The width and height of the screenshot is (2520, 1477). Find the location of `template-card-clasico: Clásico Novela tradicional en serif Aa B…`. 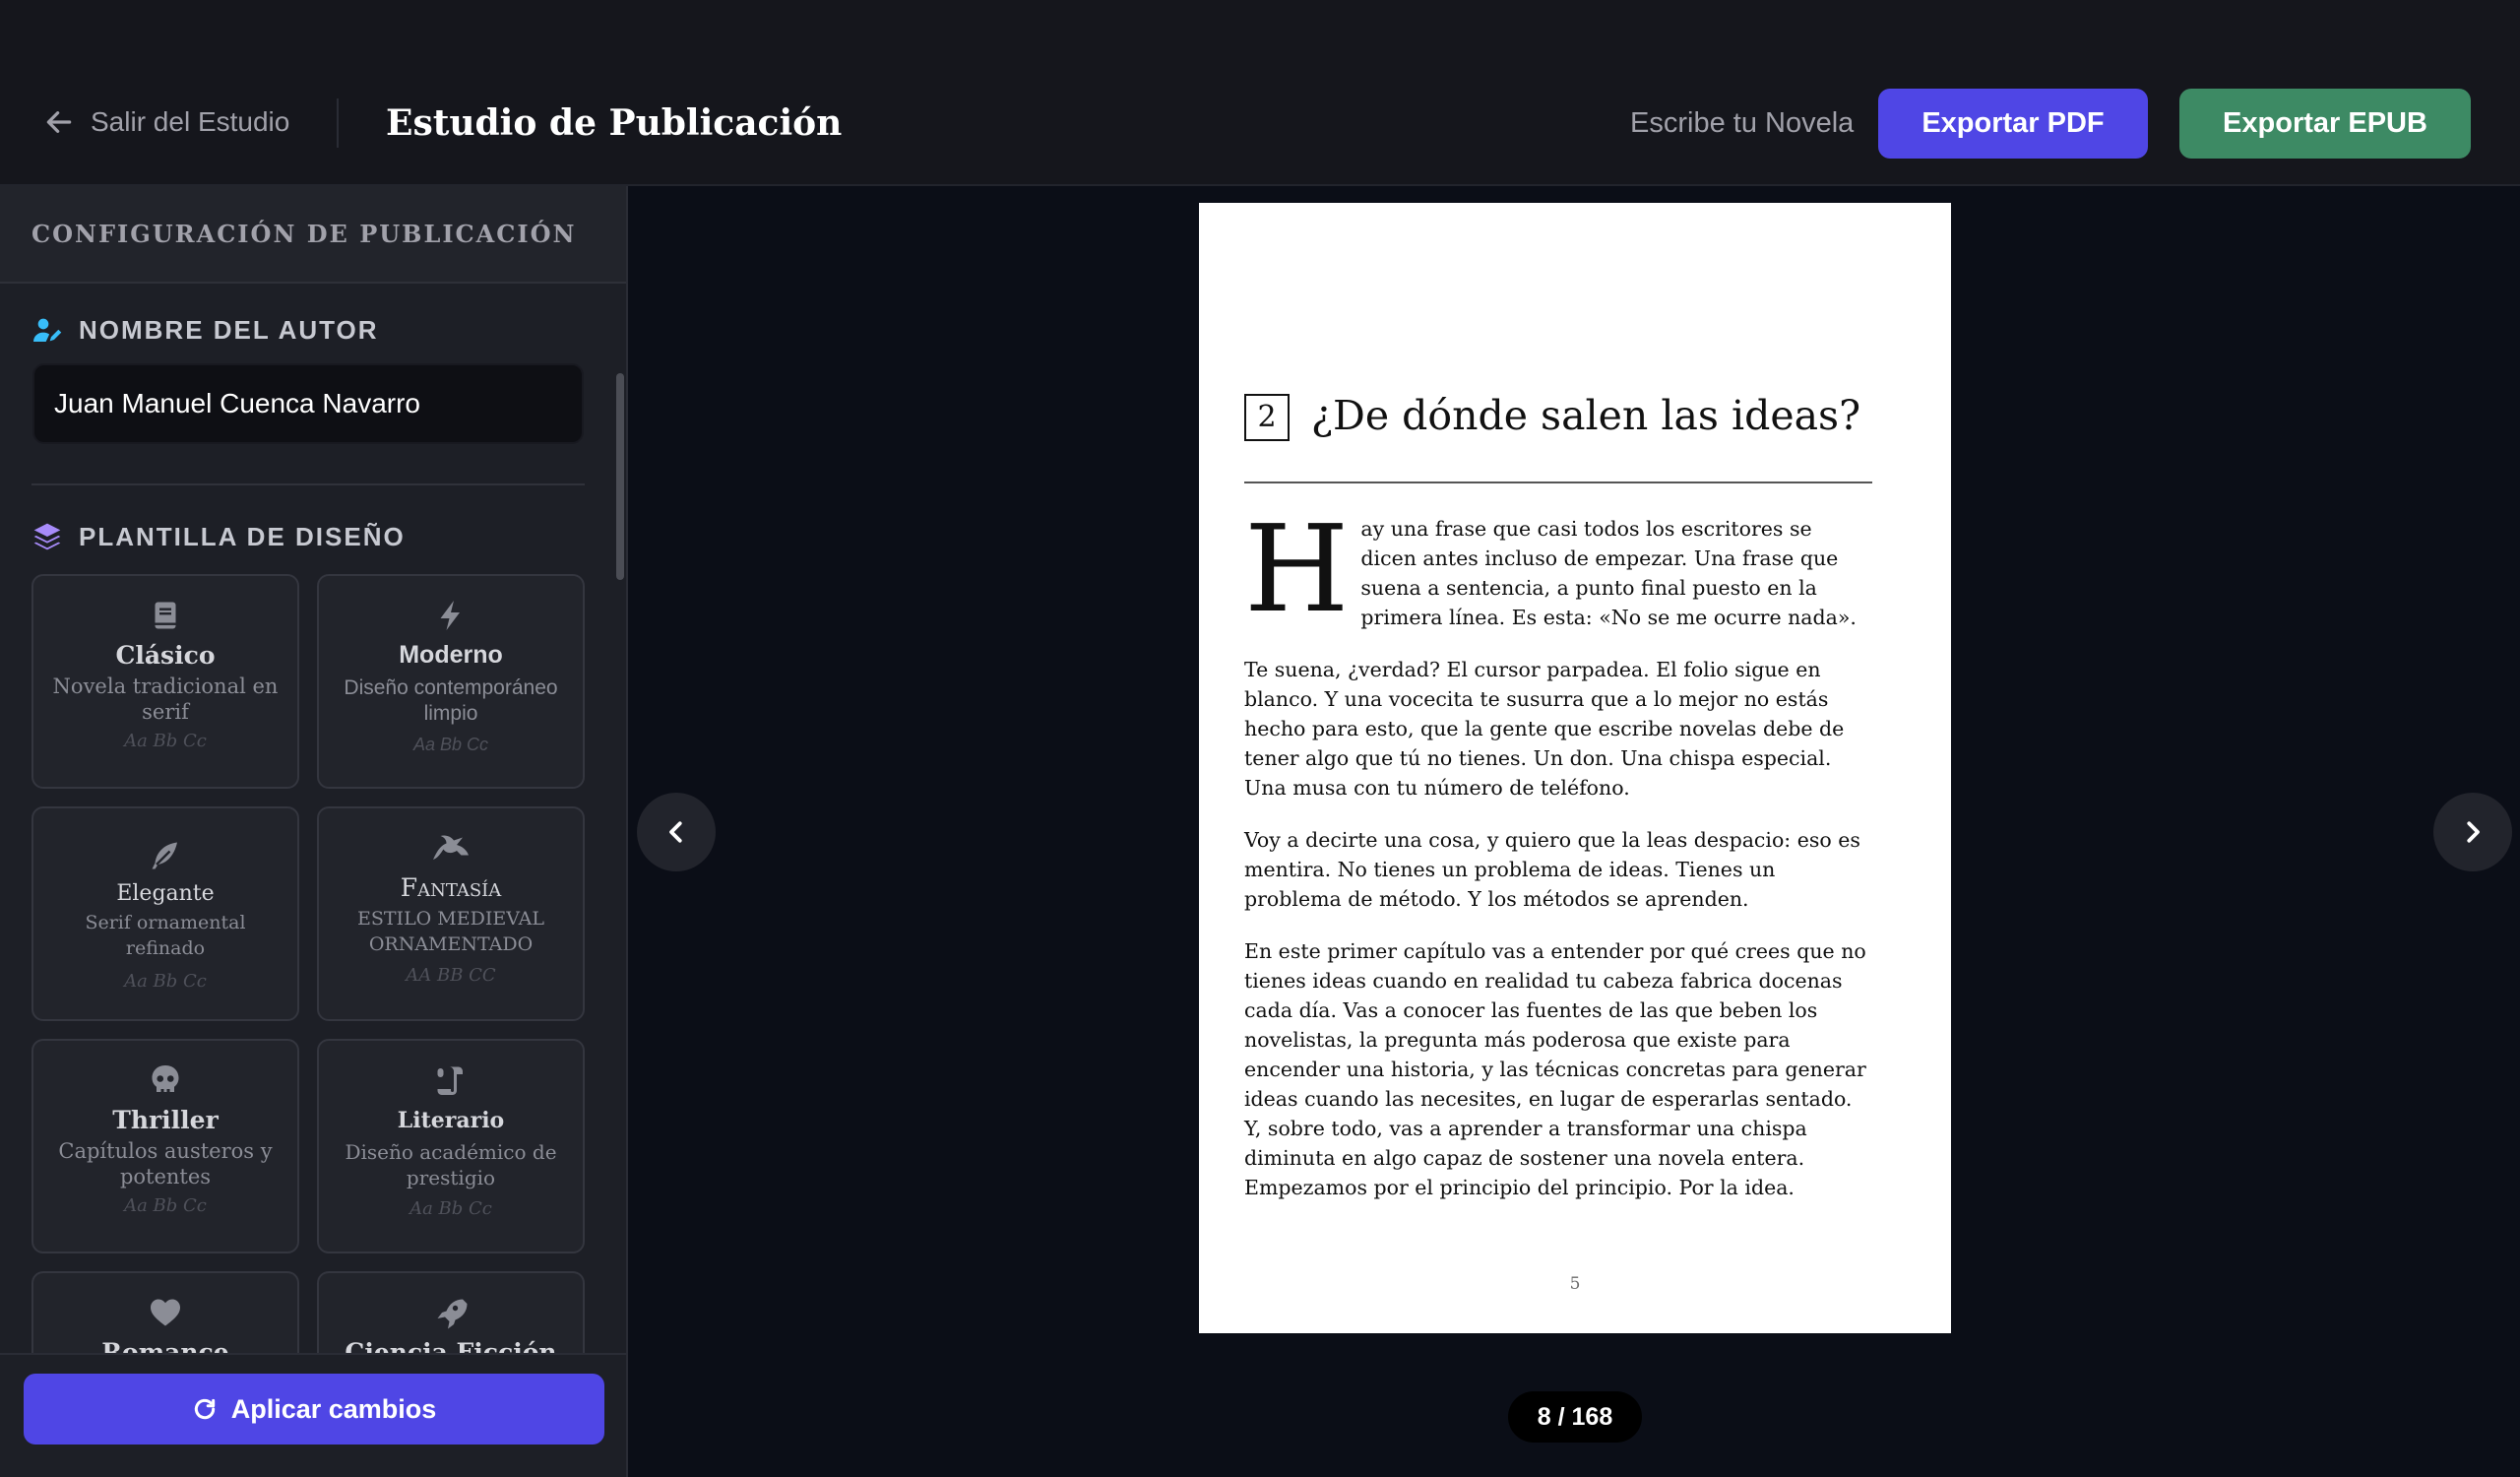

template-card-clasico: Clásico Novela tradicional en serif Aa B… is located at coordinates (165, 682).